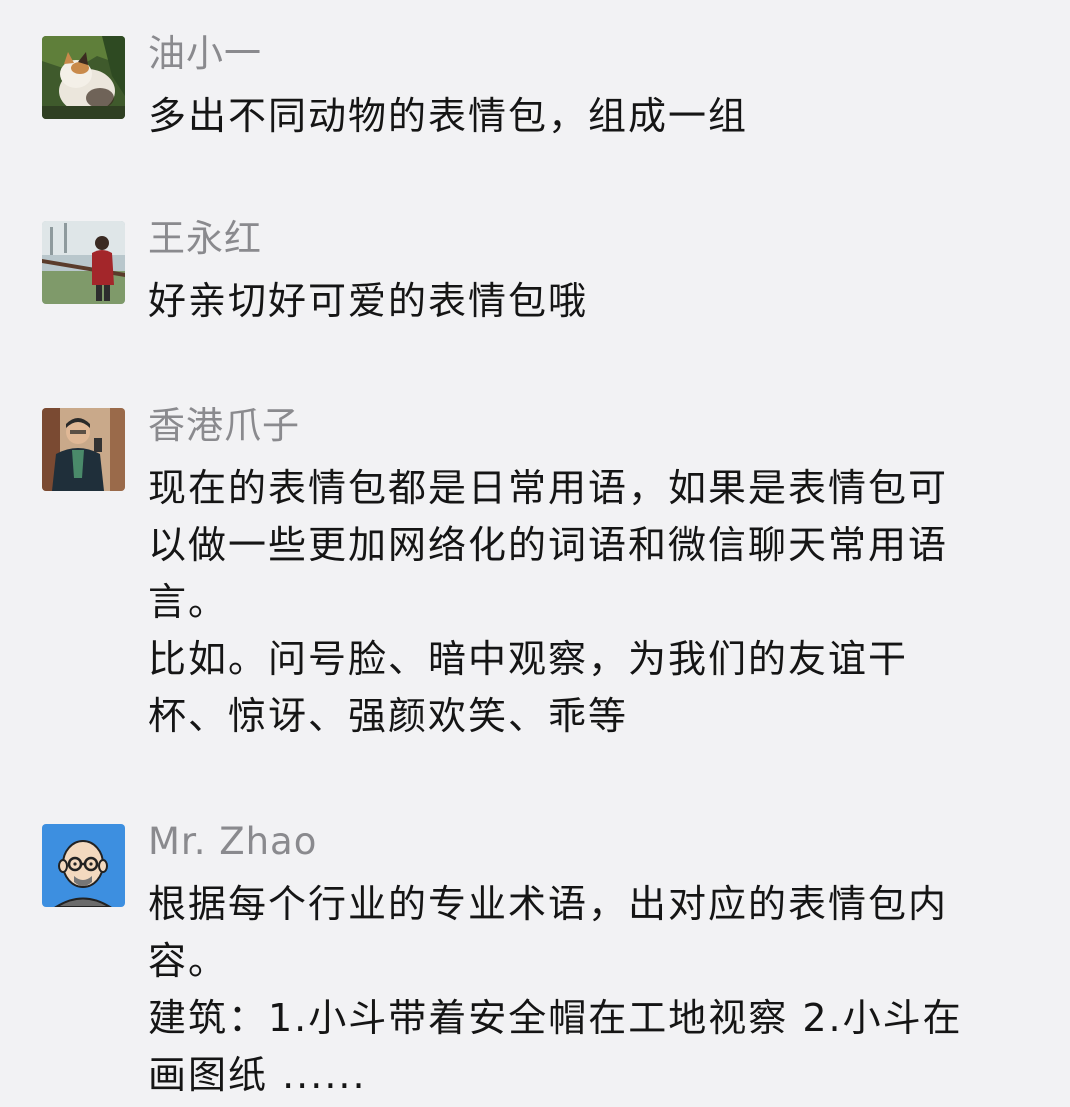  I want to click on author-name: 王永红, so click(205, 239).